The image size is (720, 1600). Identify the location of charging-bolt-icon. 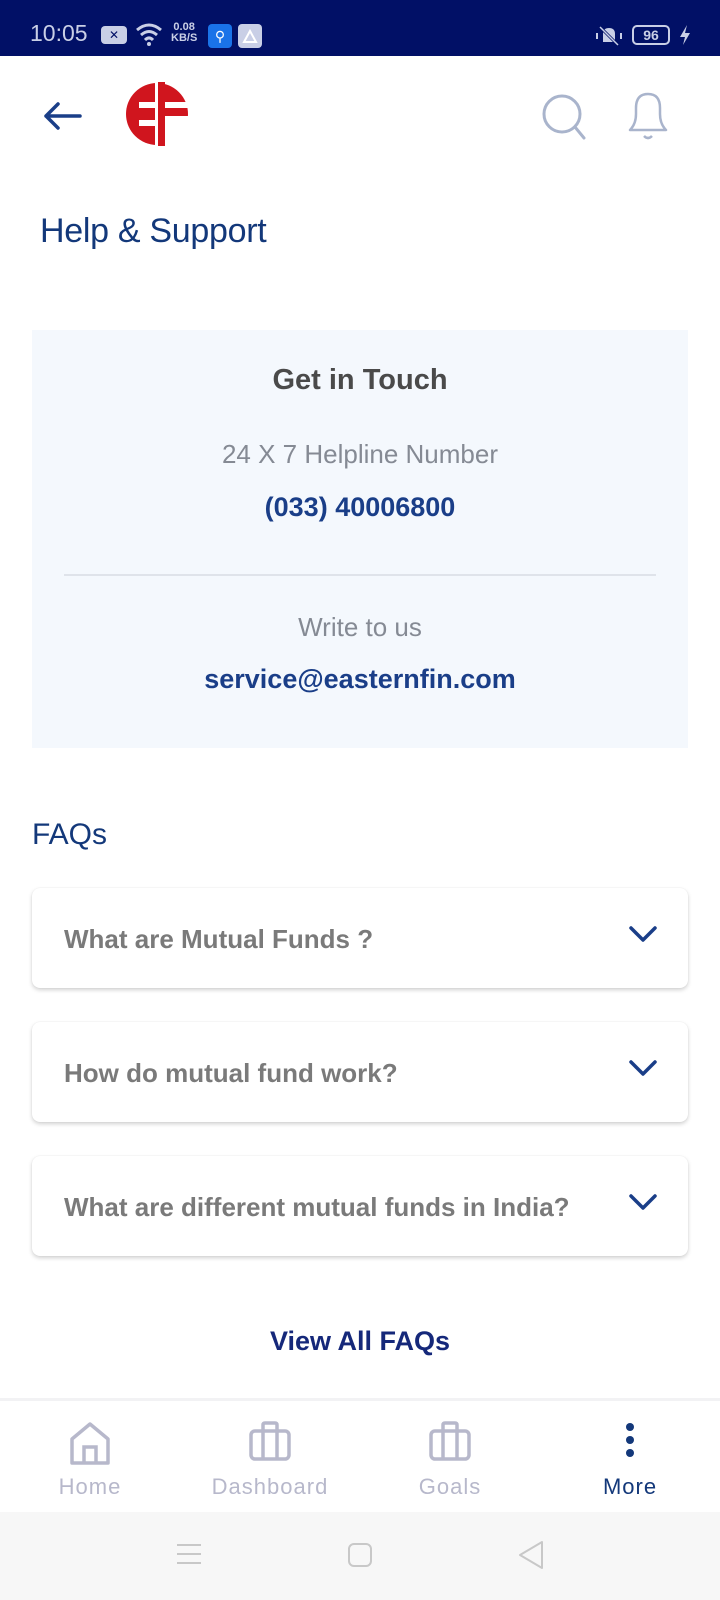
(685, 37).